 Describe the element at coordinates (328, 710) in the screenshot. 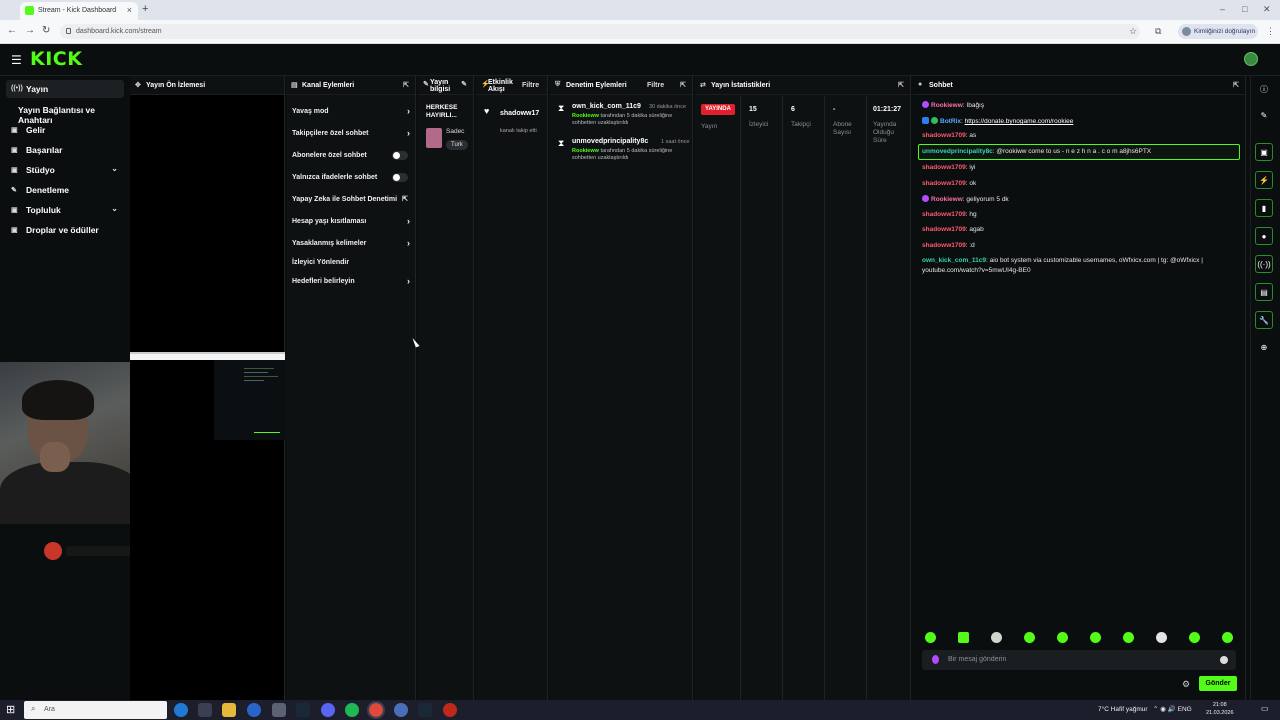

I see `discord-icon` at that location.